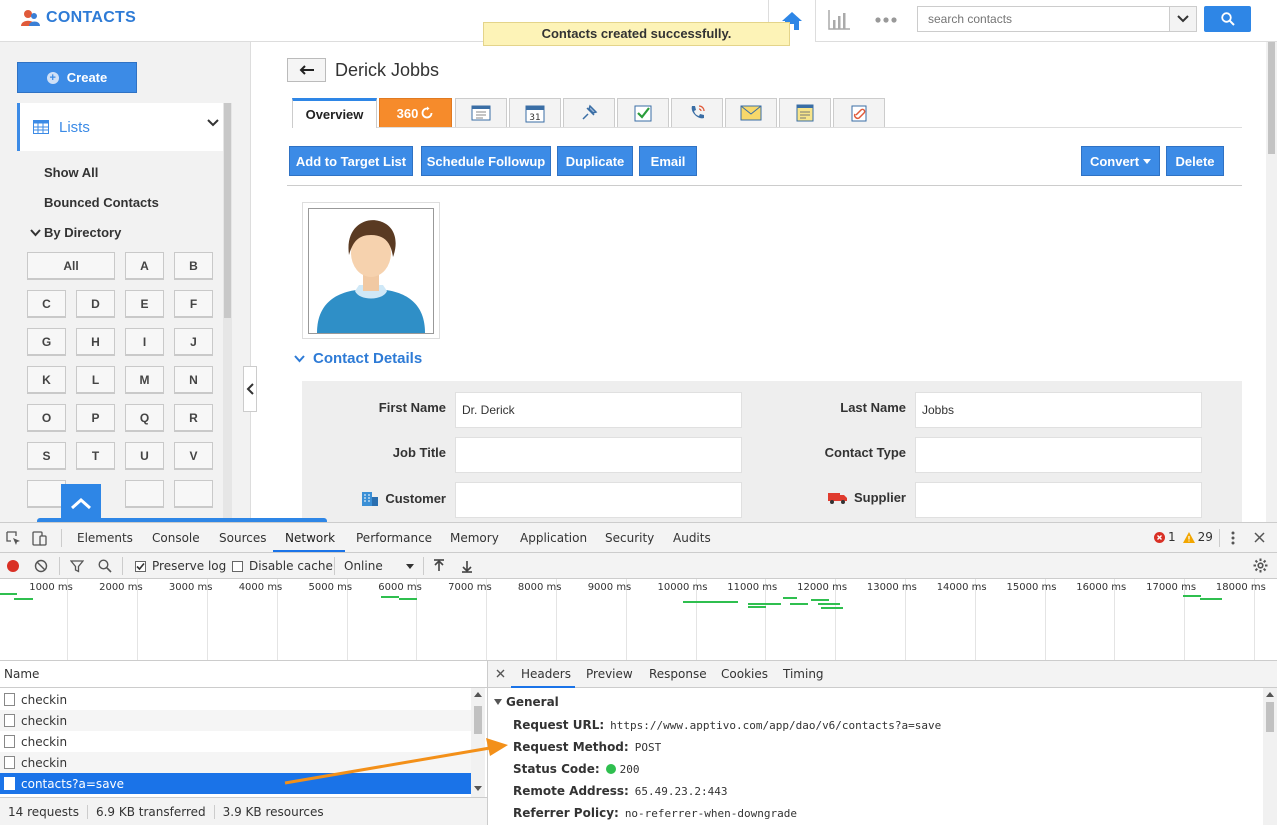 The image size is (1277, 825). What do you see at coordinates (1058, 410) in the screenshot?
I see `last-name-field: Jobbs` at bounding box center [1058, 410].